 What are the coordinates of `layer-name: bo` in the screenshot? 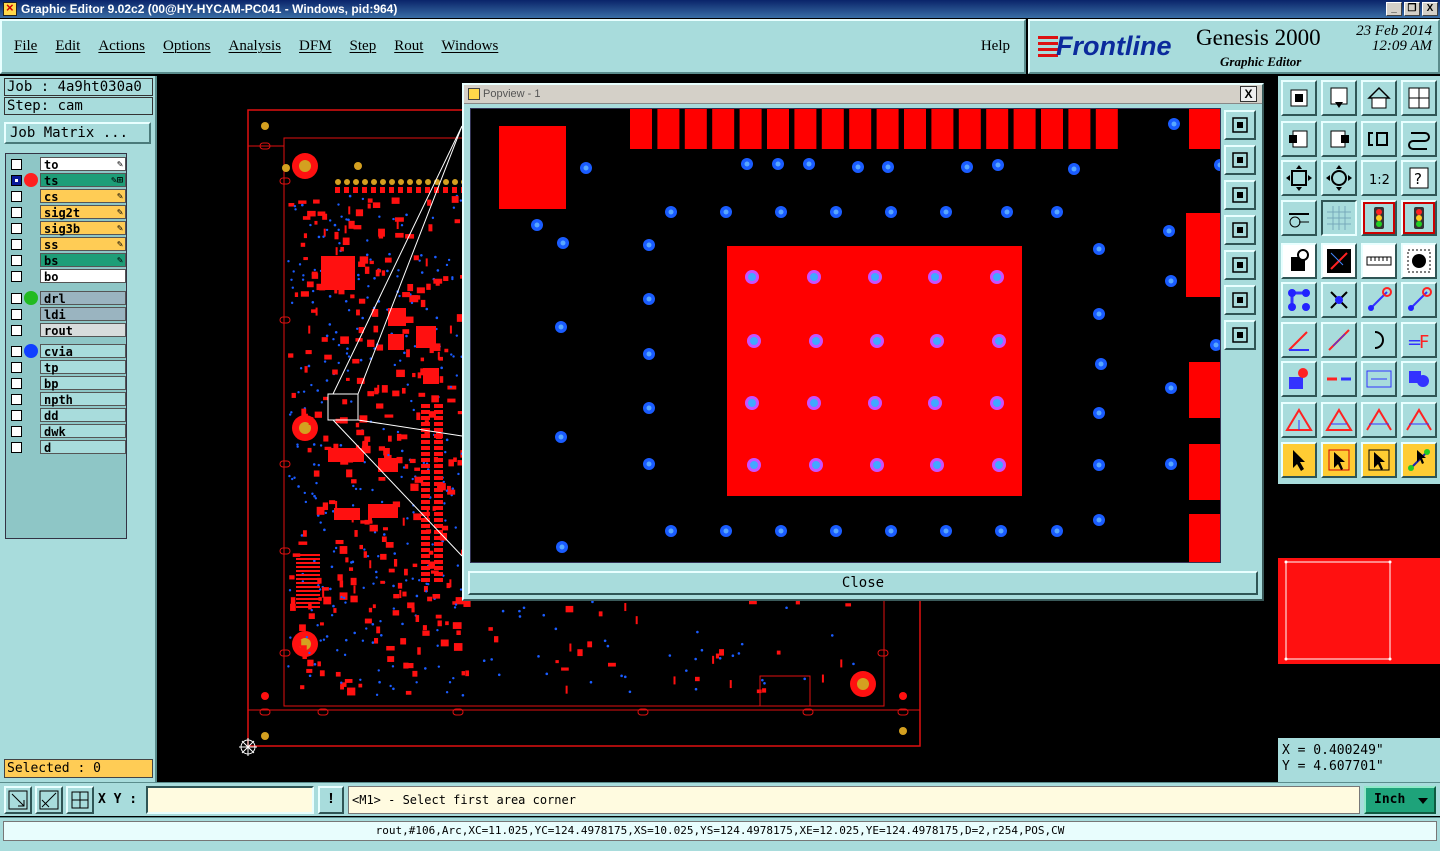 It's located at (83, 276).